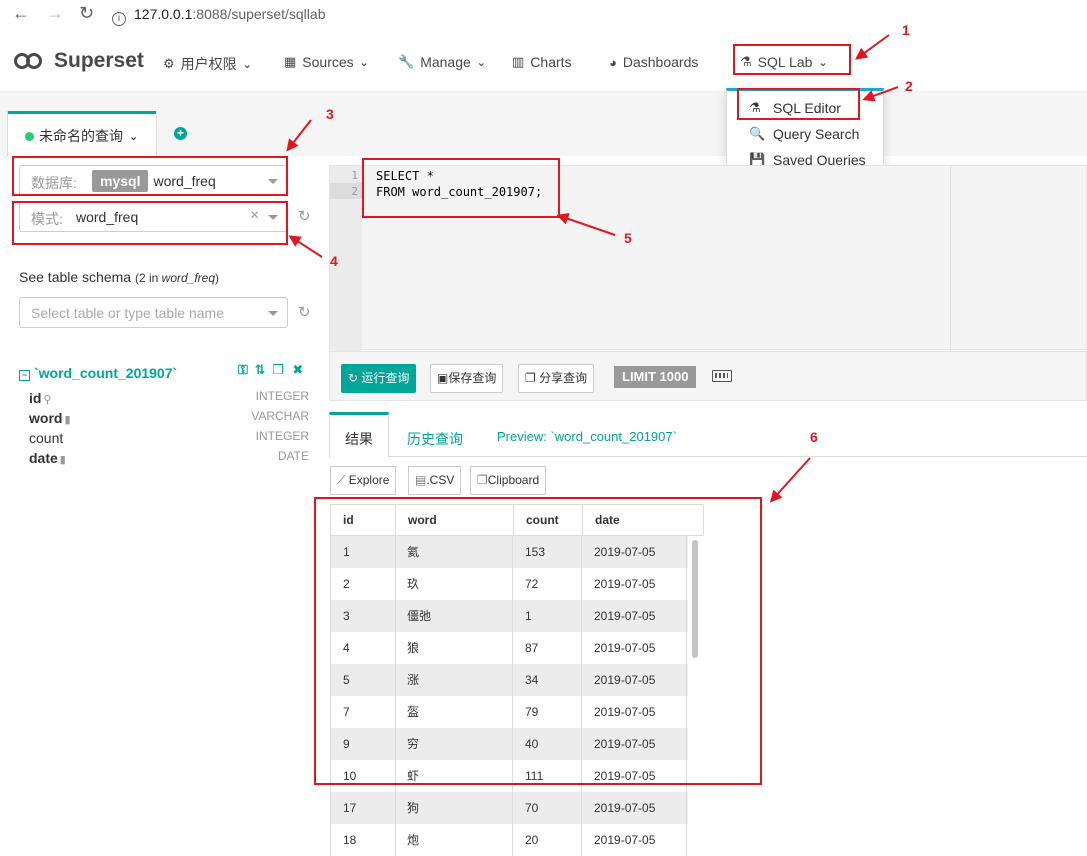 This screenshot has height=856, width=1087. What do you see at coordinates (587, 436) in the screenshot?
I see `tab-preview: Preview: `word_count_201907`` at bounding box center [587, 436].